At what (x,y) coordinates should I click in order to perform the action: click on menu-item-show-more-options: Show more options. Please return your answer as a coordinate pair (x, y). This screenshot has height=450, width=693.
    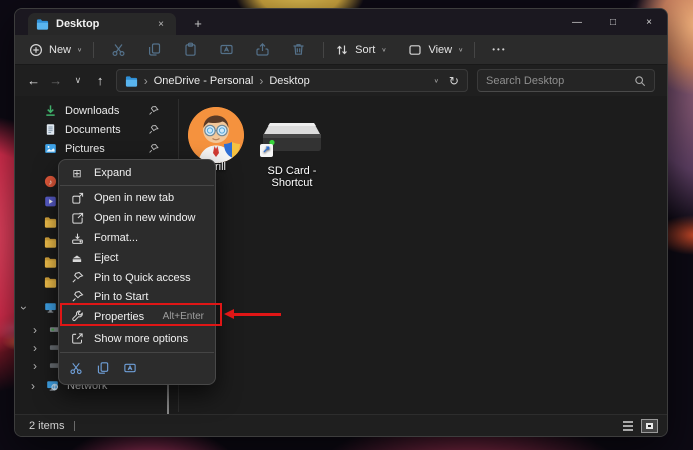
    Looking at the image, I should click on (137, 338).